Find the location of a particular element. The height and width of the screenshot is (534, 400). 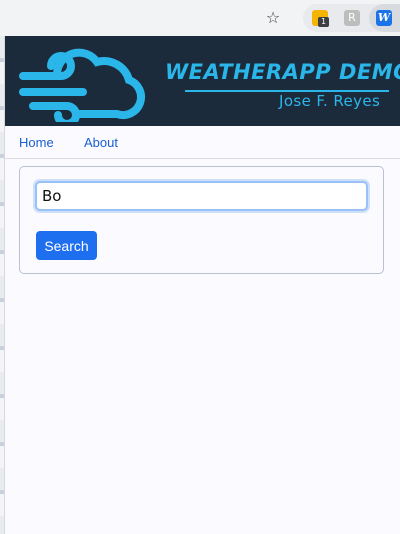

extensions-area: 1 R W is located at coordinates (351, 18).